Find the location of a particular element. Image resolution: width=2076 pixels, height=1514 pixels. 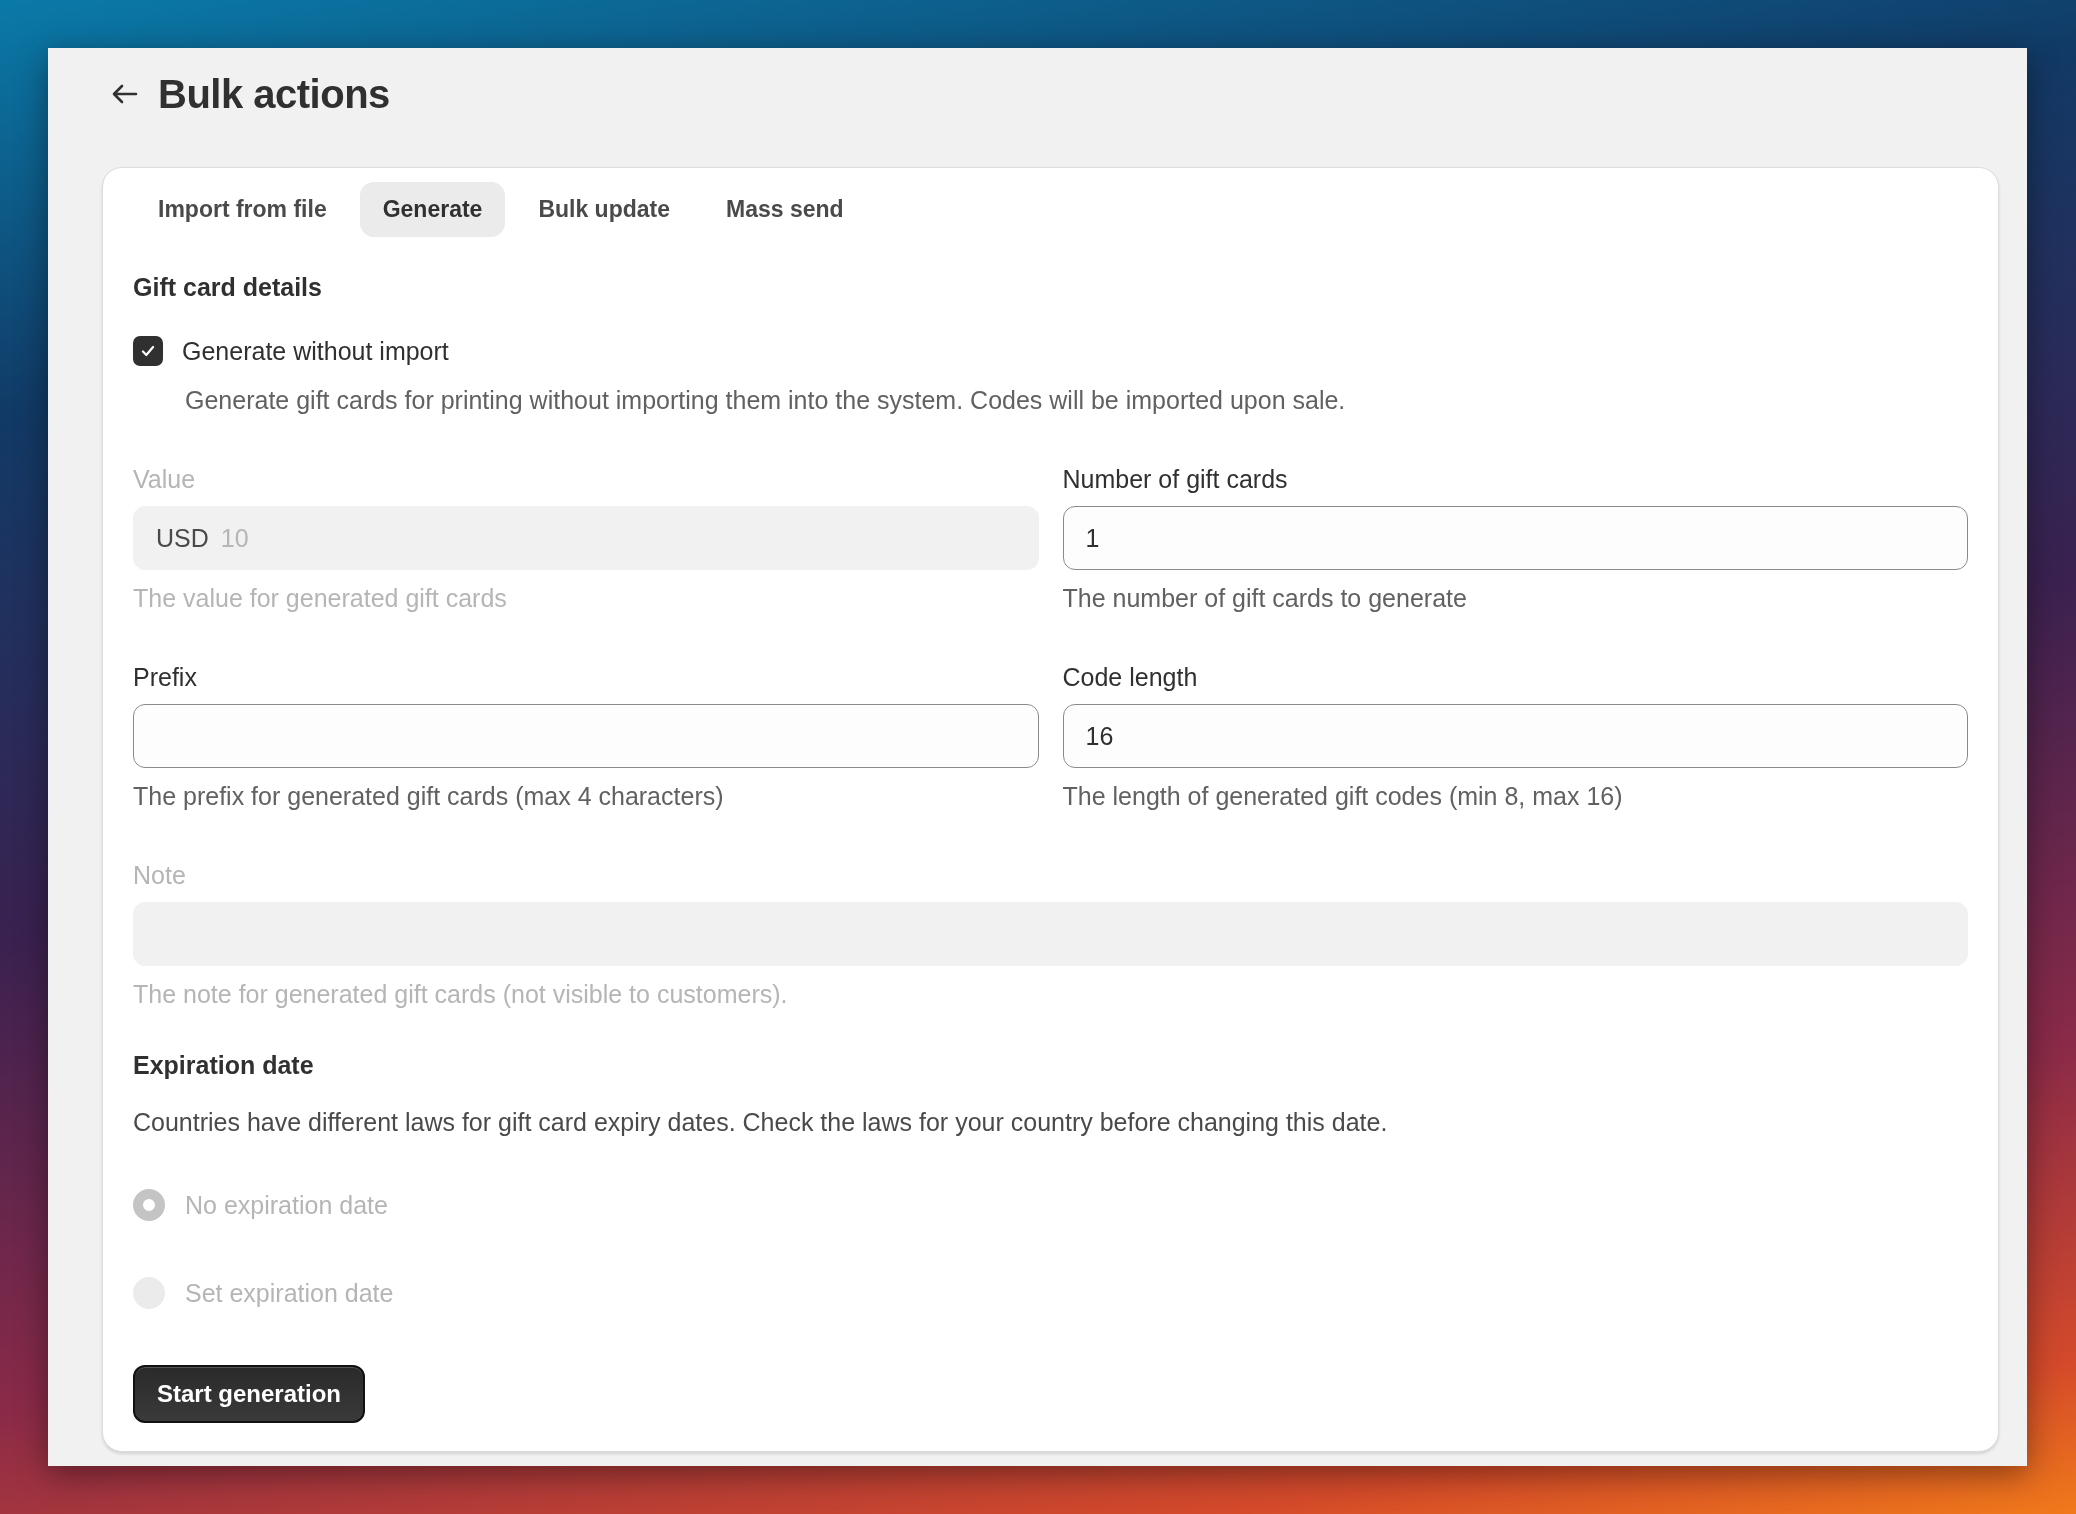

input-field: 16 is located at coordinates (1515, 736).